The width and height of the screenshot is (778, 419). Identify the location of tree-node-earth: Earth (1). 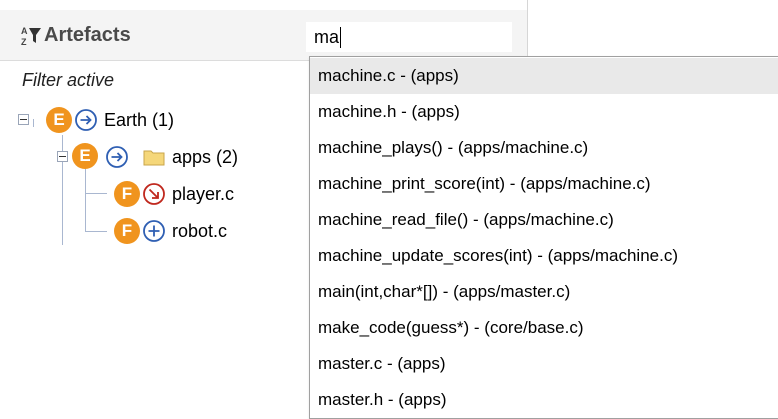
(139, 120).